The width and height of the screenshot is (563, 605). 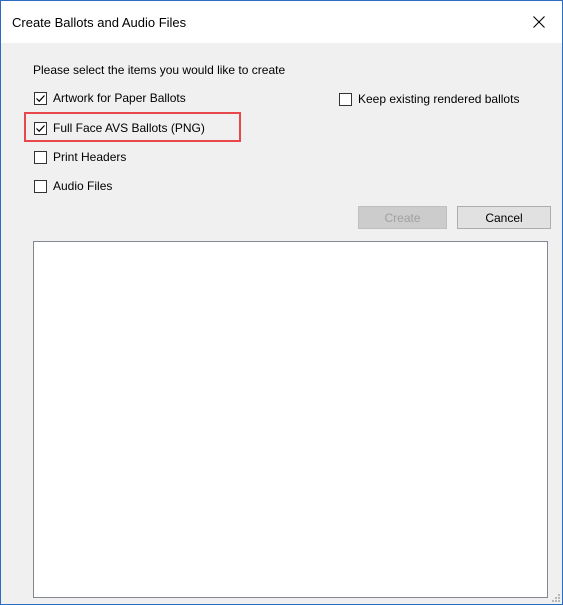 I want to click on title-bar: Create Ballots and Audio Files, so click(x=281, y=22).